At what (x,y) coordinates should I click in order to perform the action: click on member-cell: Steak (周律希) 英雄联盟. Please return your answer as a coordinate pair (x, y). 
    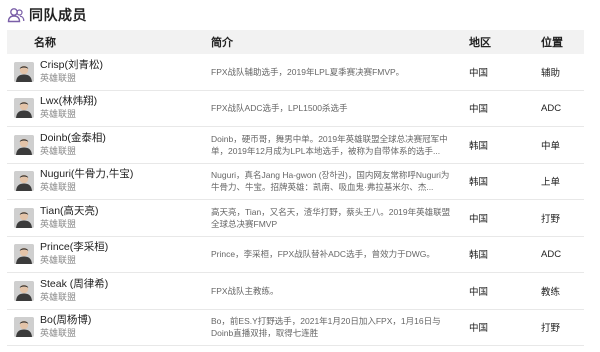
    Looking at the image, I should click on (107, 291).